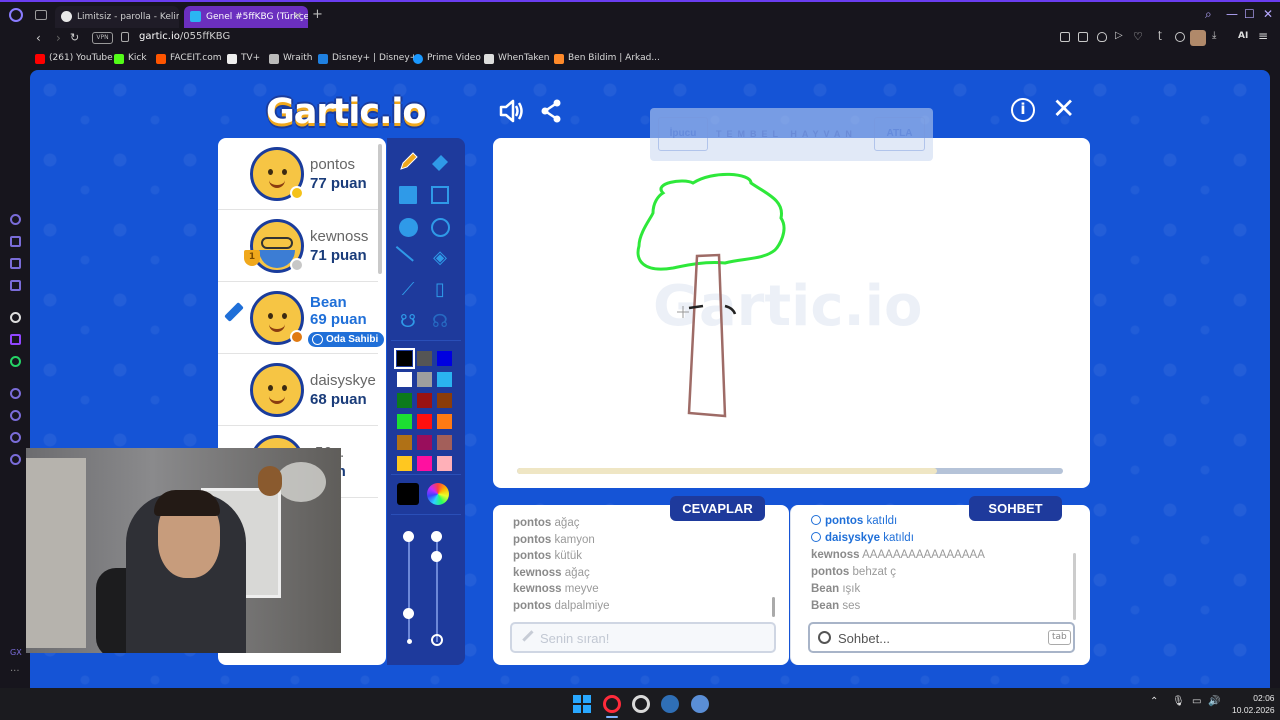 The image size is (1280, 720). I want to click on sound-icon, so click(511, 111).